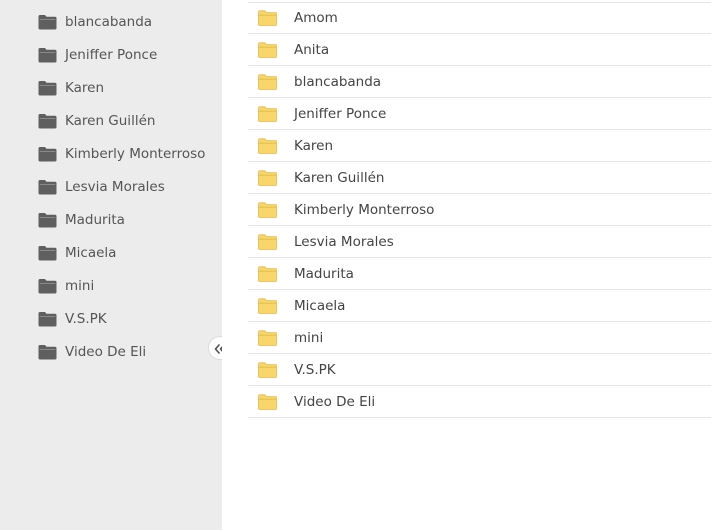  Describe the element at coordinates (344, 241) in the screenshot. I see `file-name: Lesvia Morales` at that location.